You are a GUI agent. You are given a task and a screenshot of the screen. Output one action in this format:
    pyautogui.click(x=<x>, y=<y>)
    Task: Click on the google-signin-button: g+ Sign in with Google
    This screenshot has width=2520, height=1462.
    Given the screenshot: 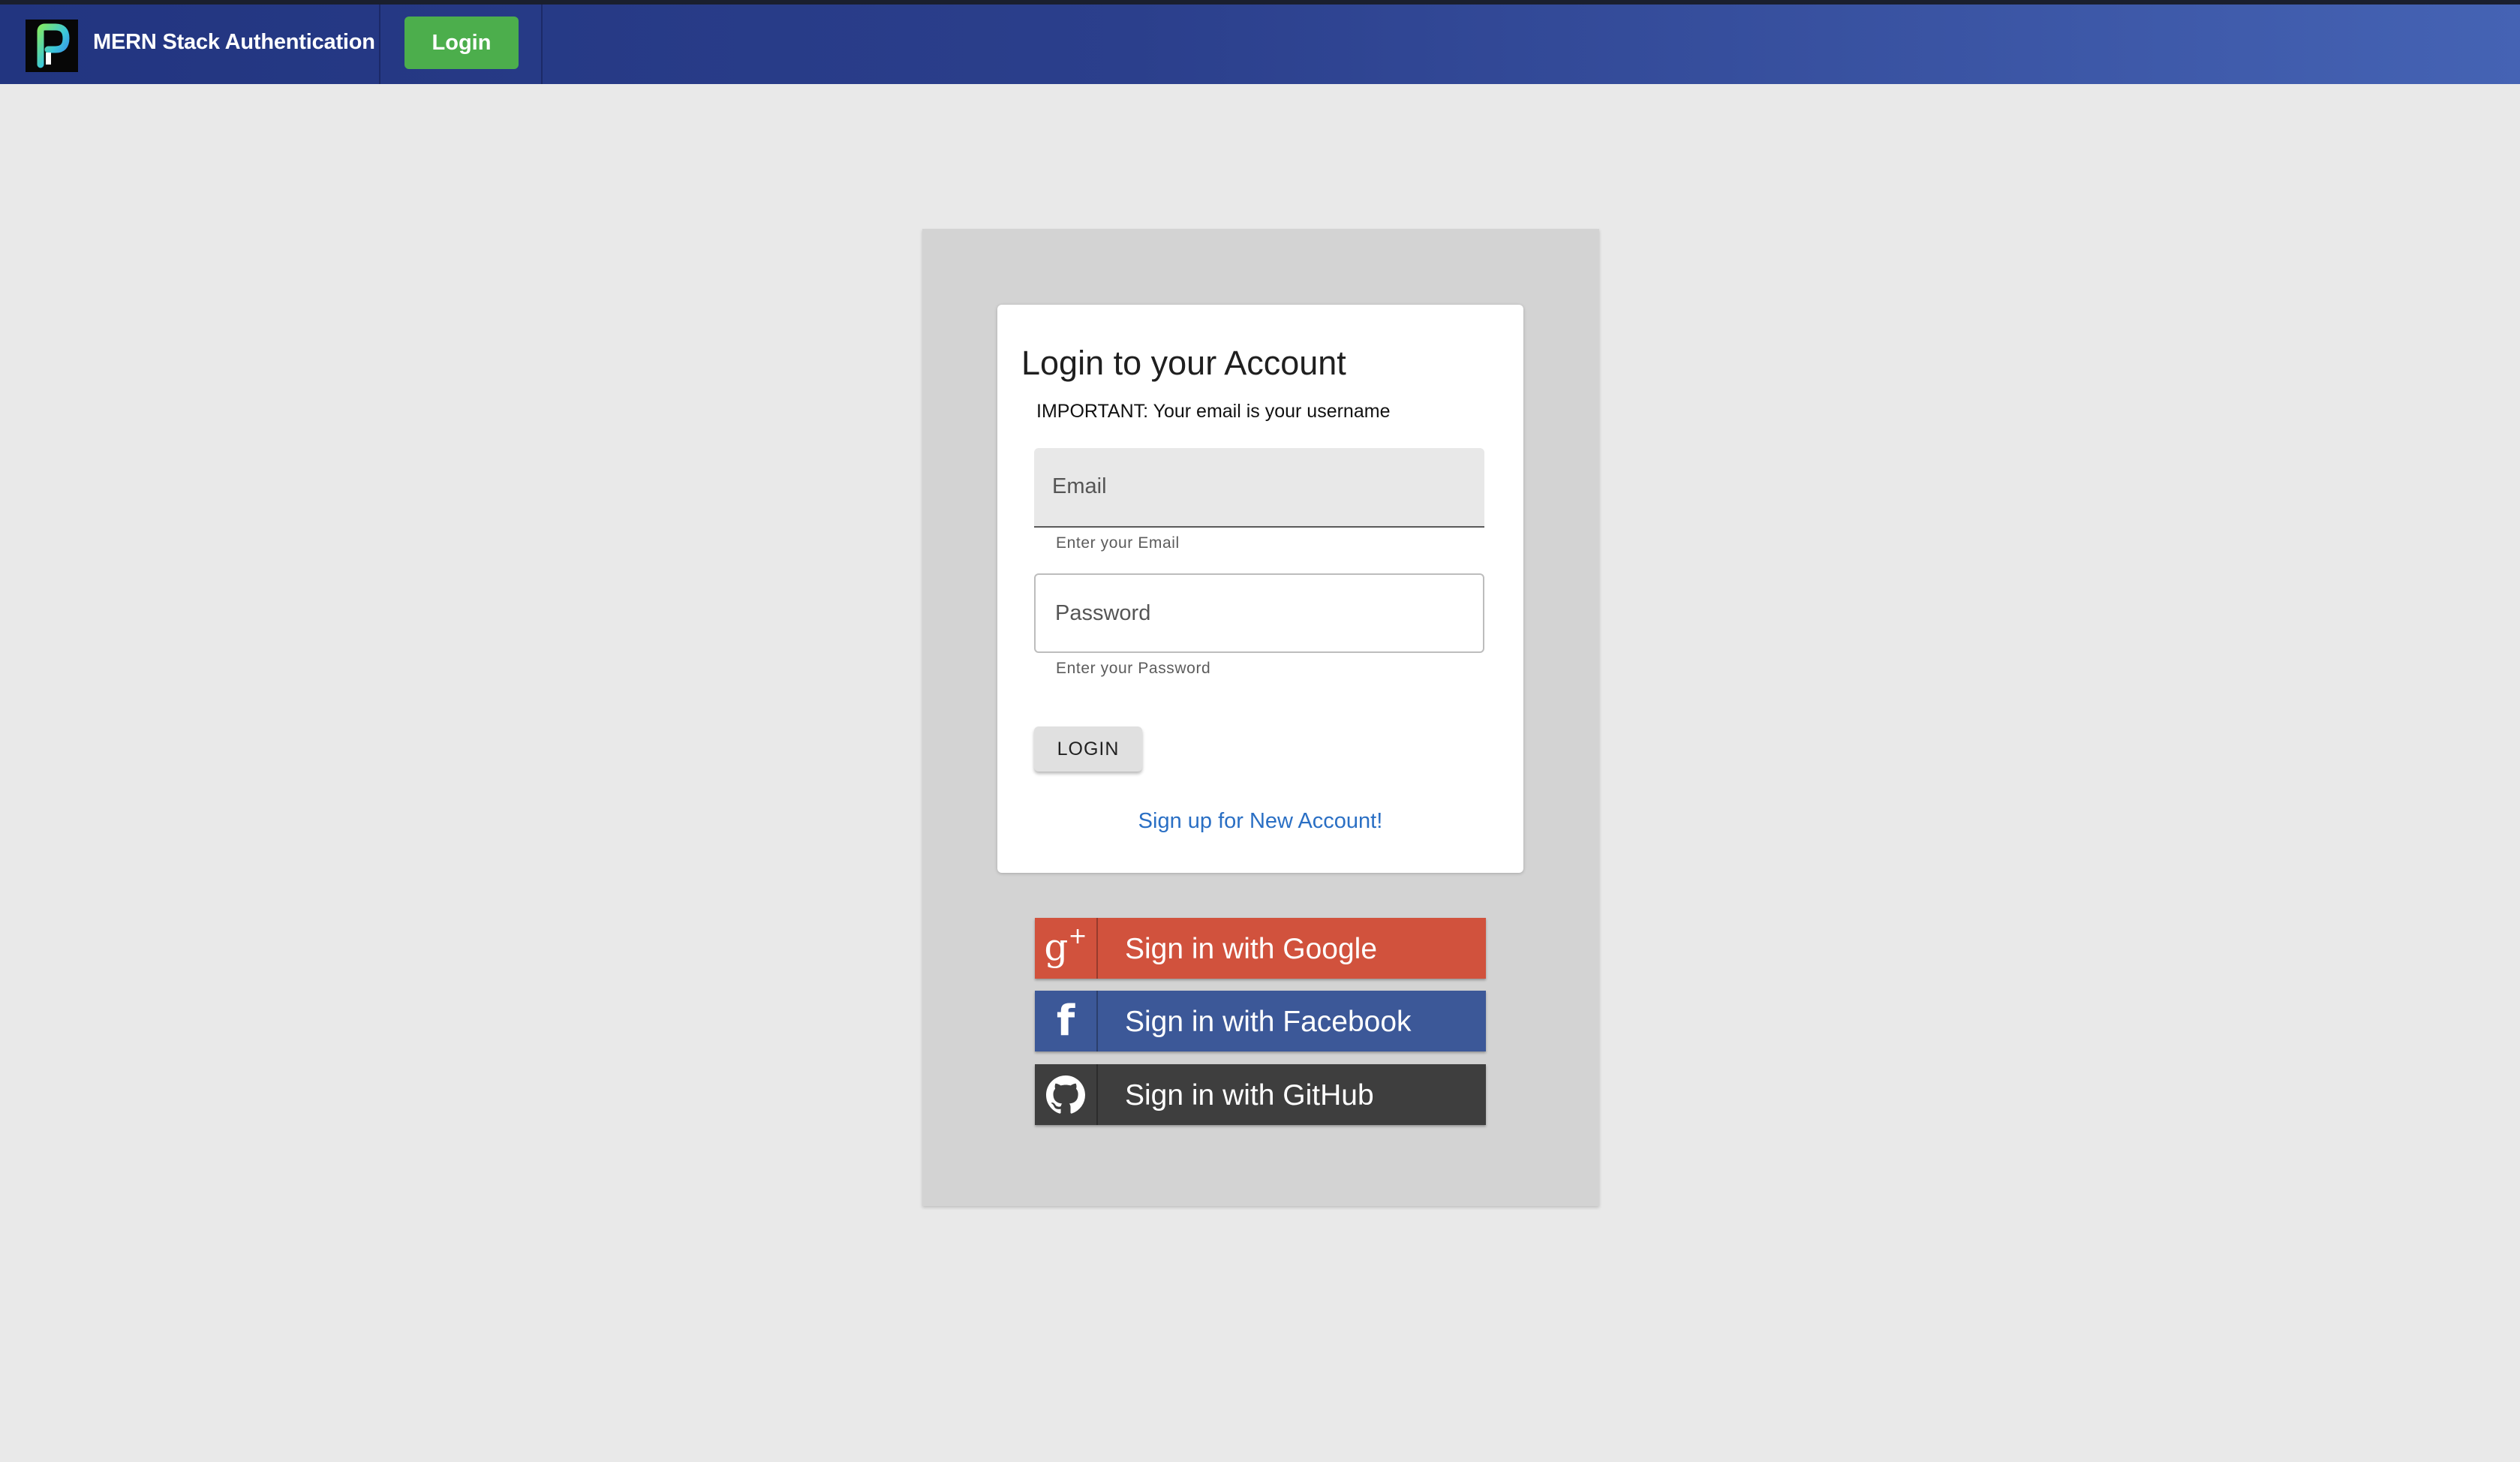 What is the action you would take?
    pyautogui.click(x=1260, y=948)
    